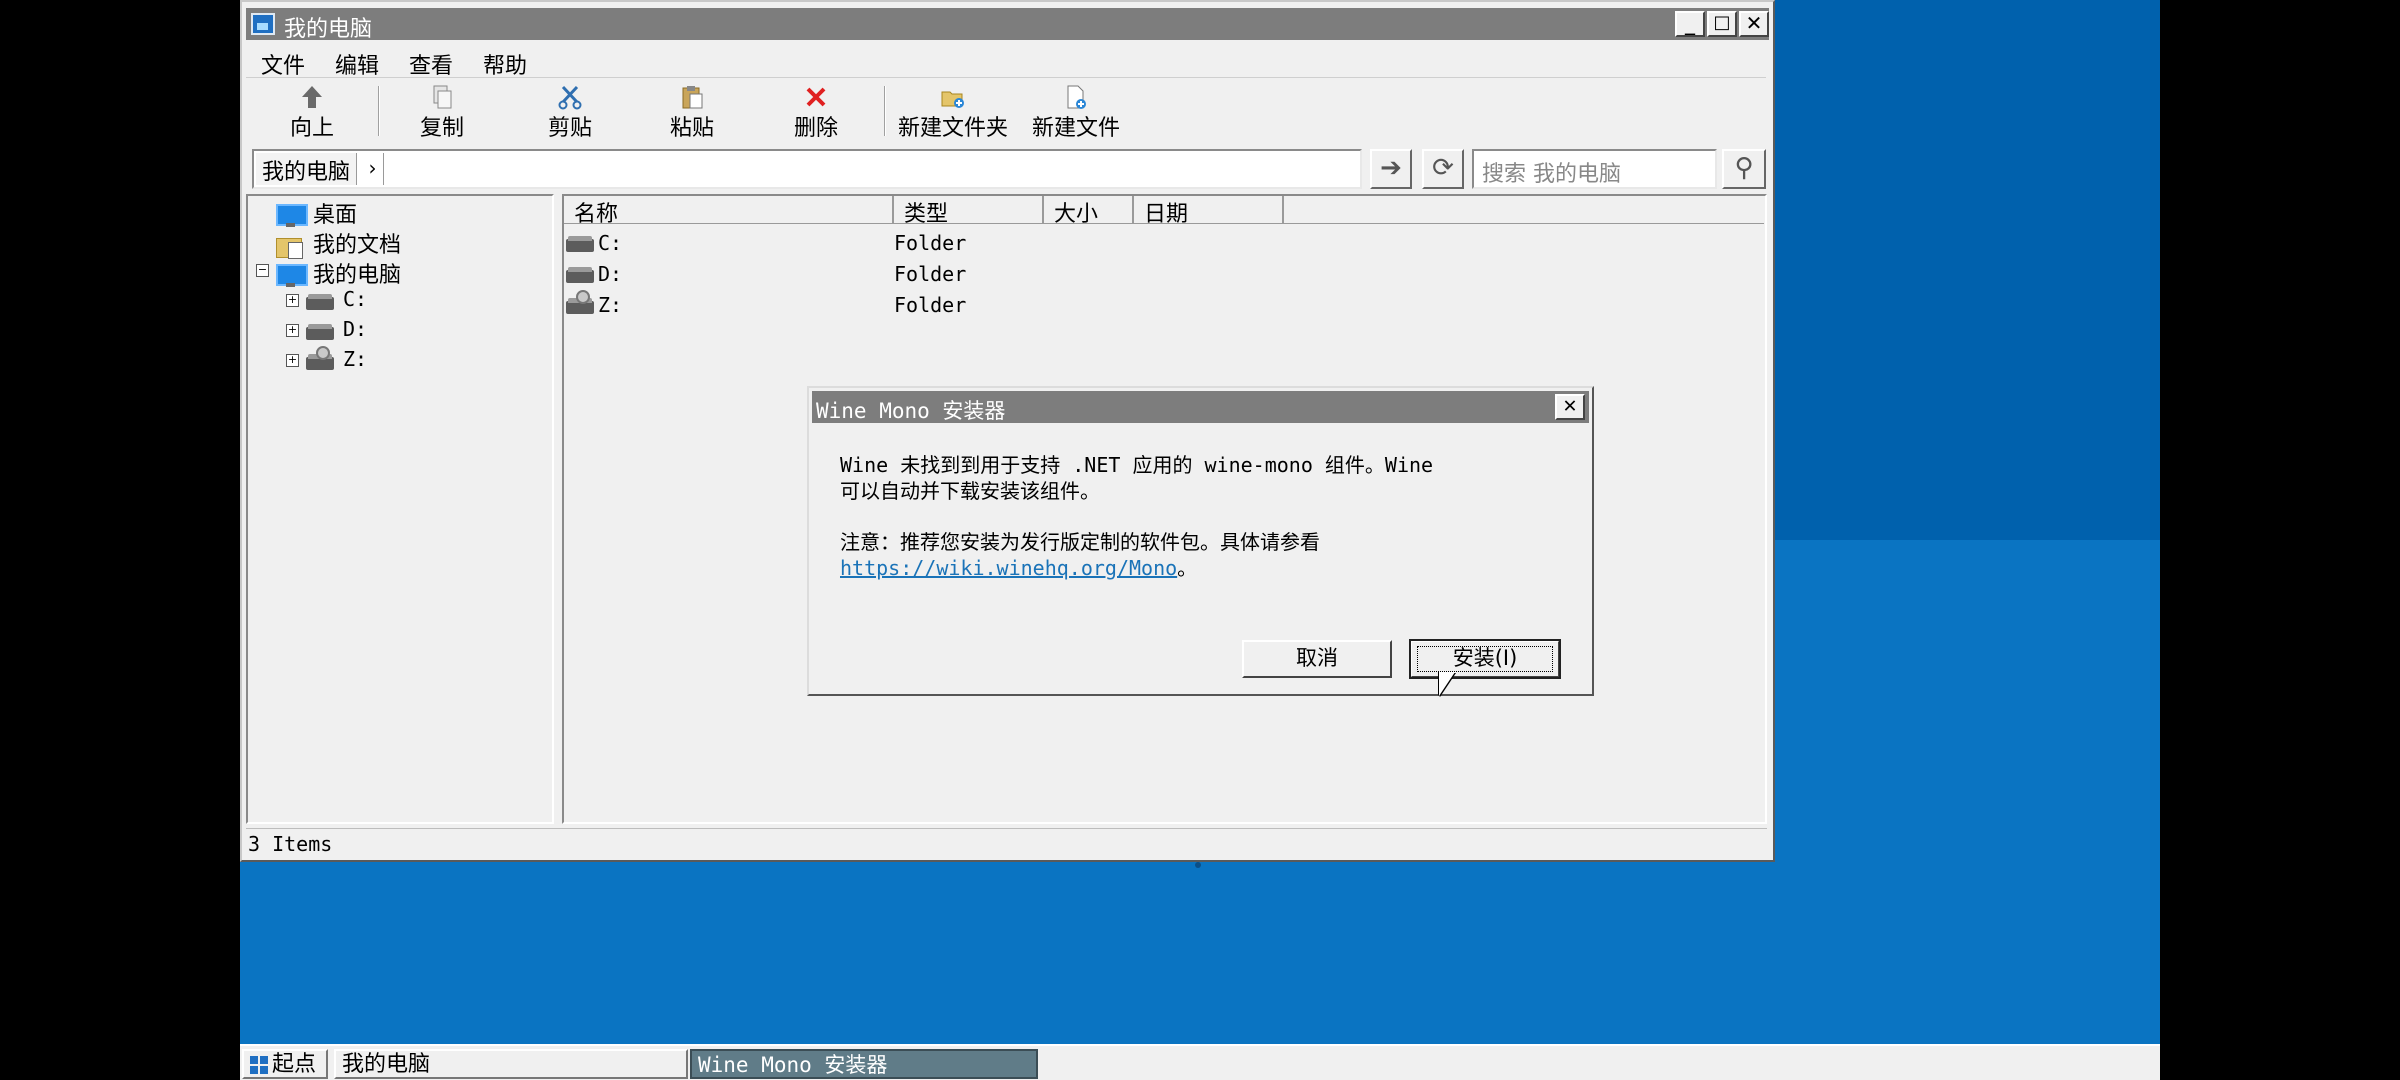 This screenshot has height=1080, width=2400. I want to click on taskbar-item-my-computer: 我的电脑, so click(511, 1064).